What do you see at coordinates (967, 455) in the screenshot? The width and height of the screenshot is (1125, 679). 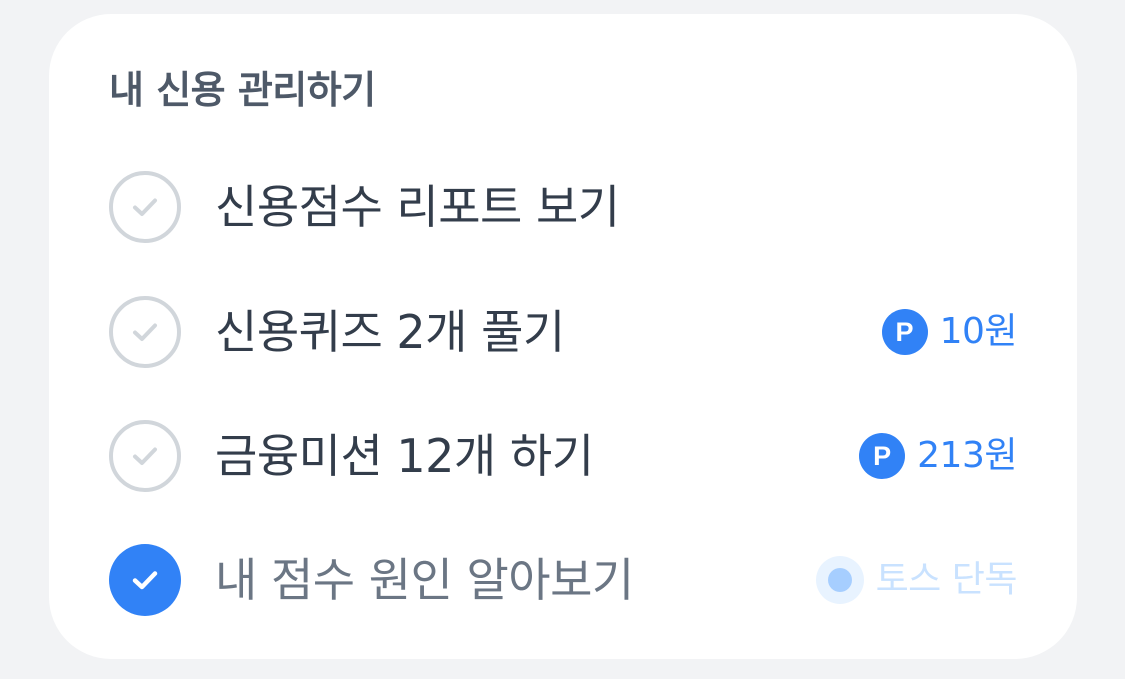 I see `reward-amount: 213원` at bounding box center [967, 455].